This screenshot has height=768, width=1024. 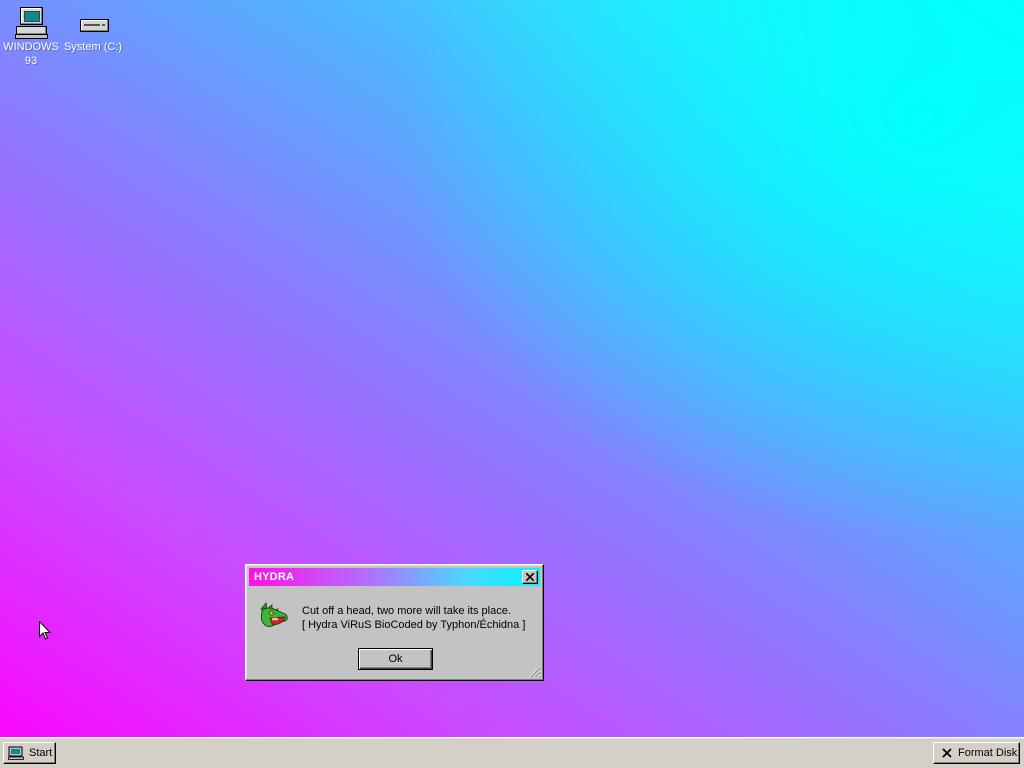 I want to click on mouse-cursor-icon, so click(x=45, y=630).